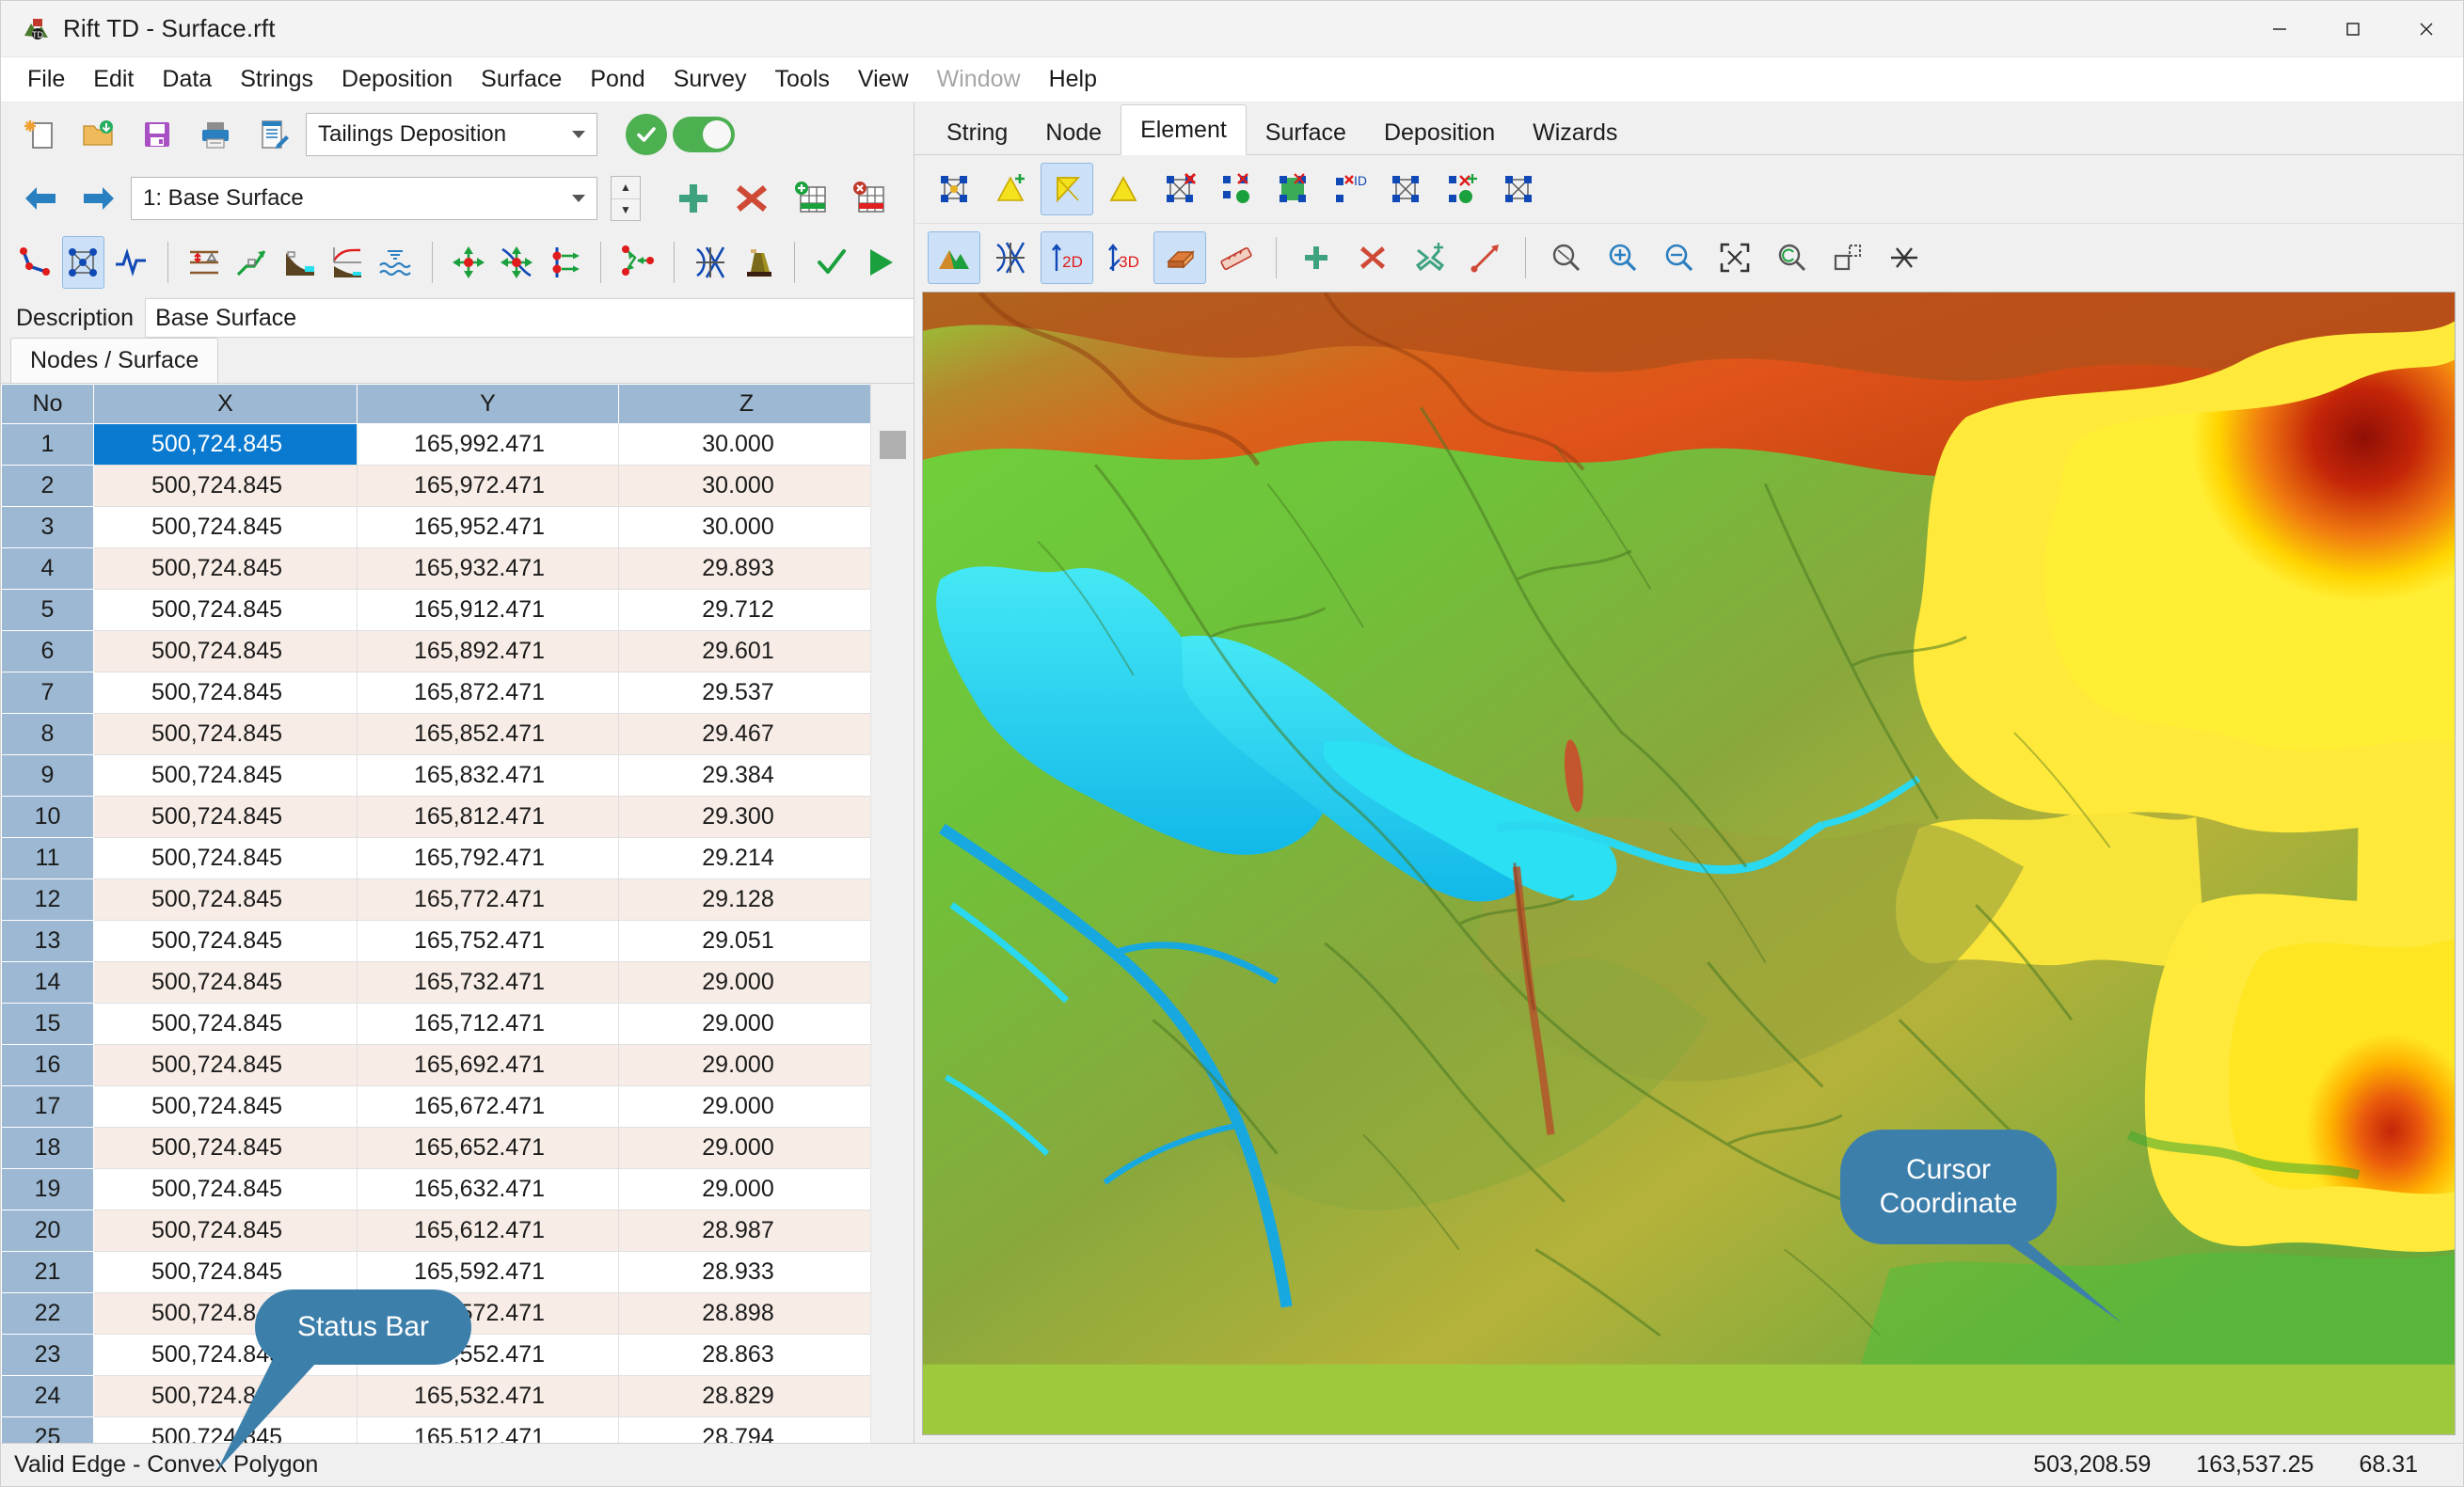 Image resolution: width=2464 pixels, height=1487 pixels. Describe the element at coordinates (744, 568) in the screenshot. I see `cell-z: 29.893` at that location.